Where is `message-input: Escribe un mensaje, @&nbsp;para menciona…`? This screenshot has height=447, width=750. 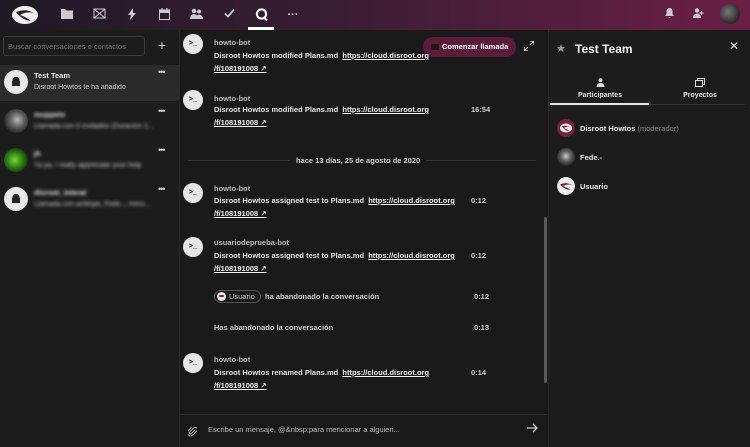
message-input: Escribe un mensaje, @&nbsp;para menciona… is located at coordinates (304, 429).